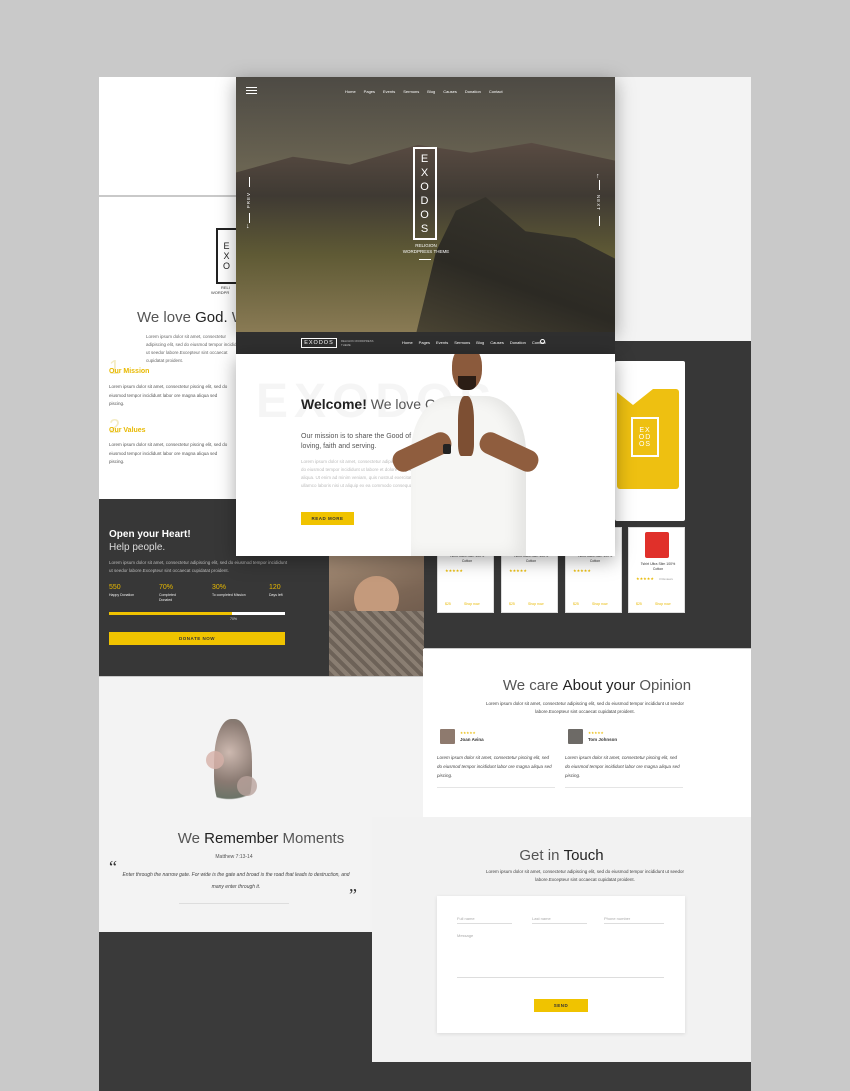  I want to click on product-name: Tshirt Ultra Slim 100% Cotton, so click(658, 566).